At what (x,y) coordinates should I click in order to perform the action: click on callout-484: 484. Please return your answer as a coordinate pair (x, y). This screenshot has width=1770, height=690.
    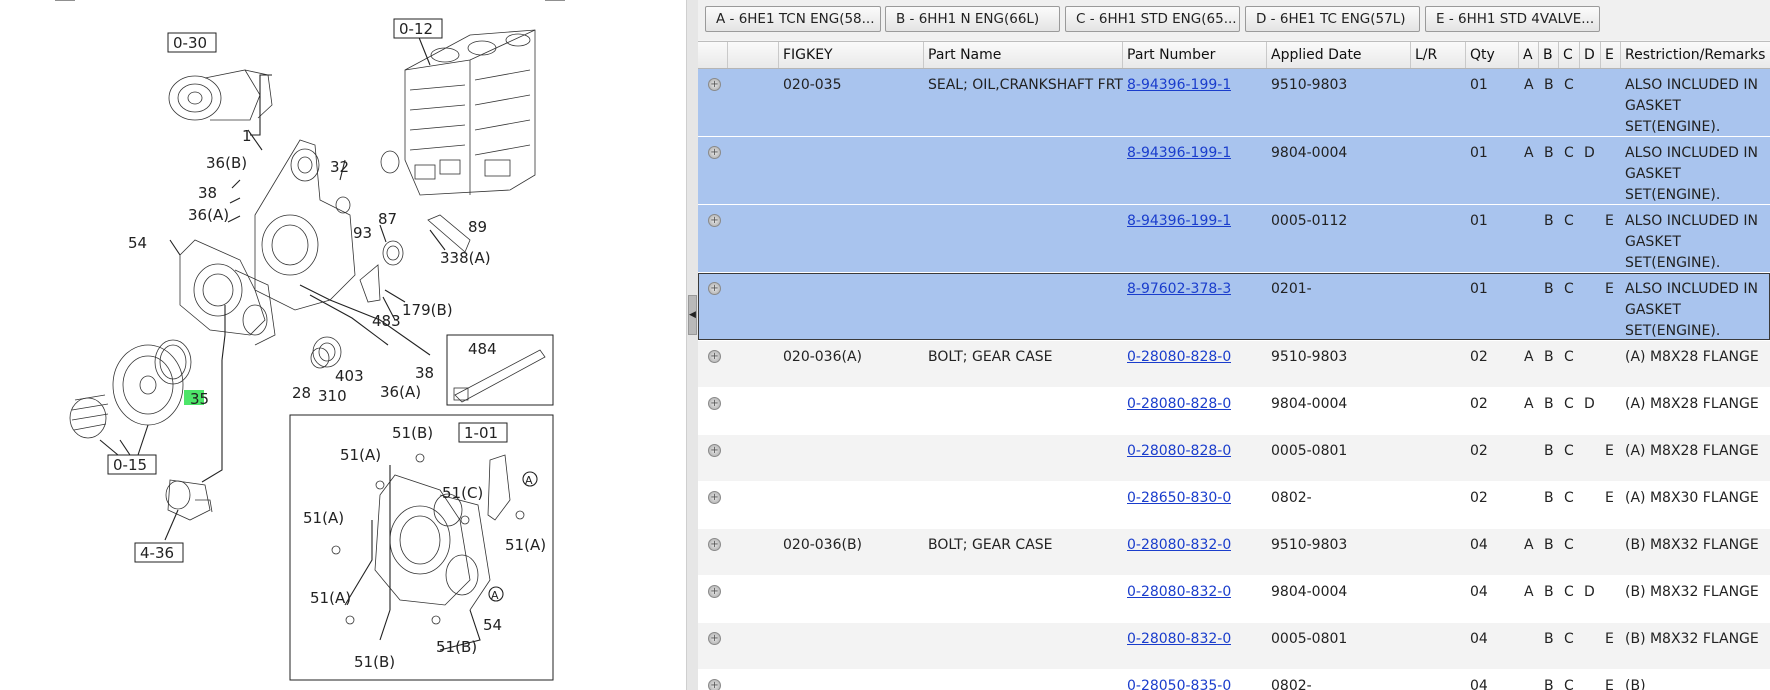
    Looking at the image, I should click on (482, 349).